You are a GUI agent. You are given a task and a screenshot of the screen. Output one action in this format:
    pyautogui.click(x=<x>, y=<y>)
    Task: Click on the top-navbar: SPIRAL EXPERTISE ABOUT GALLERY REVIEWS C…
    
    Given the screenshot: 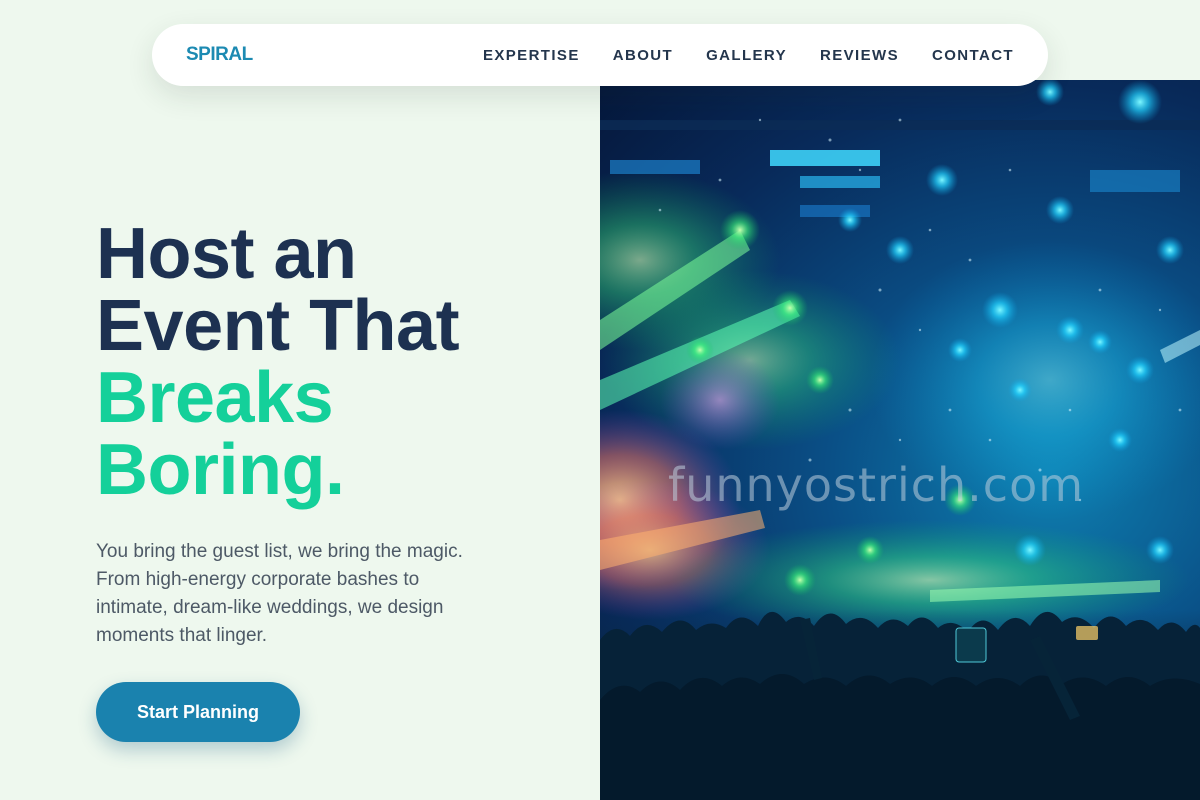 What is the action you would take?
    pyautogui.click(x=600, y=55)
    